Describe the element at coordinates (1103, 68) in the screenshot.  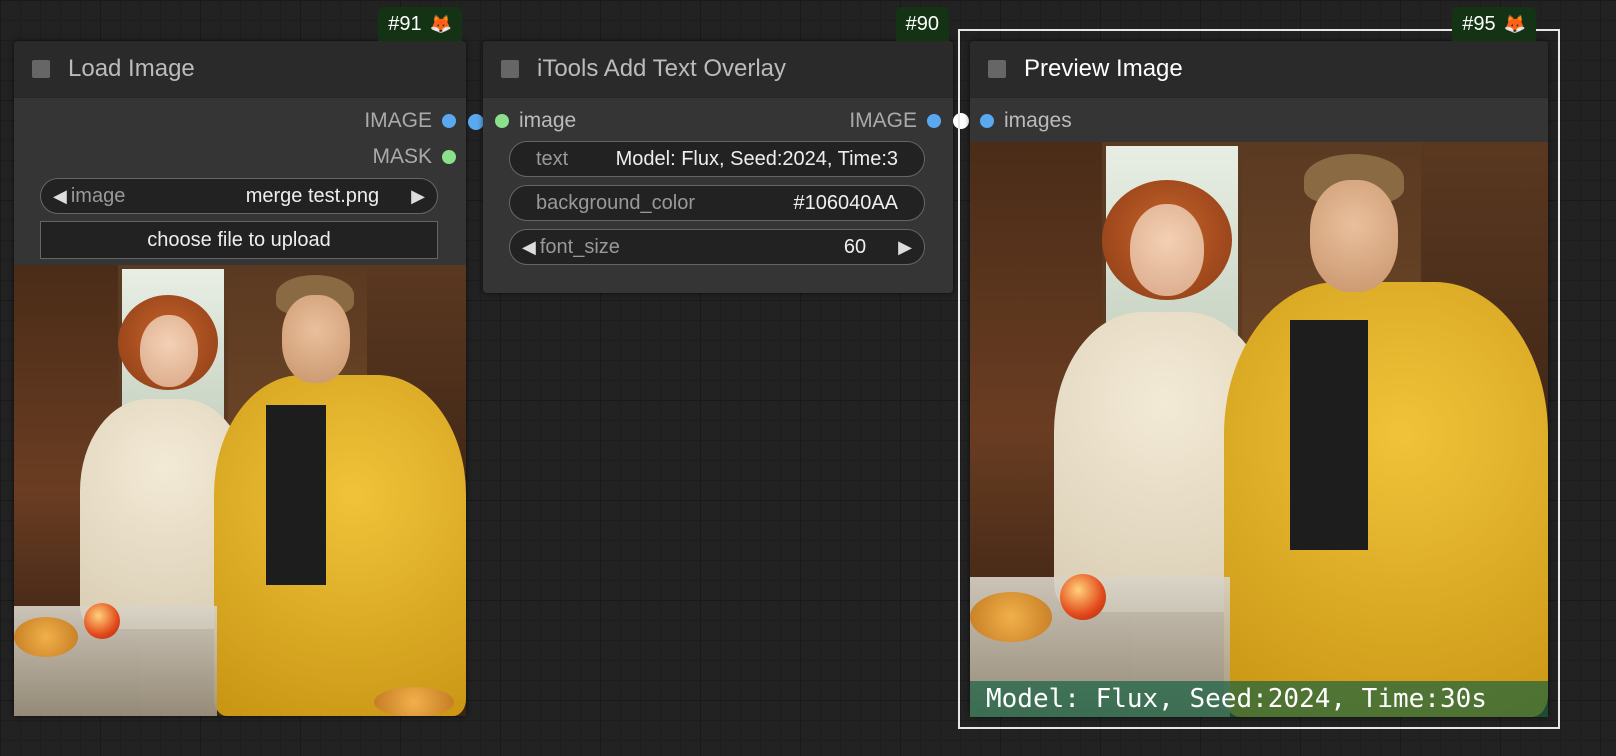
I see `node-title: Preview Image` at that location.